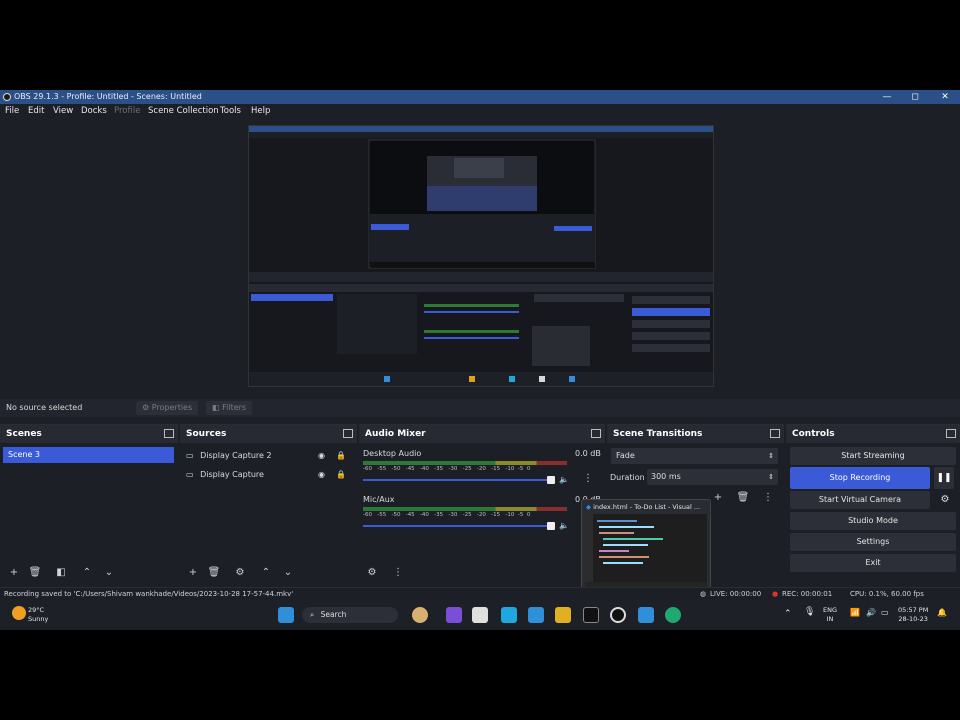 This screenshot has height=720, width=960. I want to click on copilot-icon, so click(454, 615).